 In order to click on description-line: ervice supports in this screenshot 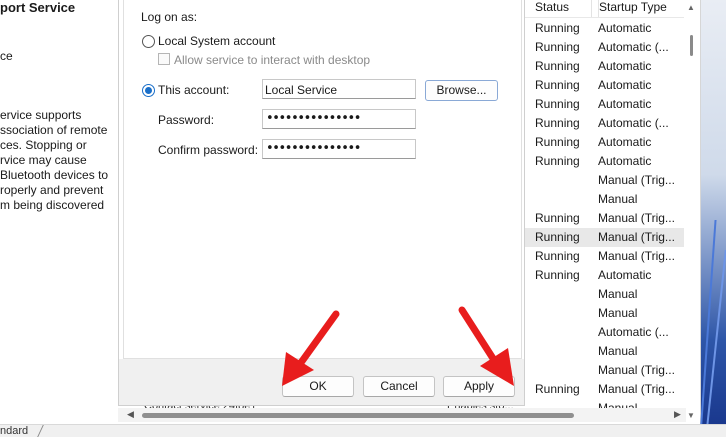, I will do `click(41, 115)`.